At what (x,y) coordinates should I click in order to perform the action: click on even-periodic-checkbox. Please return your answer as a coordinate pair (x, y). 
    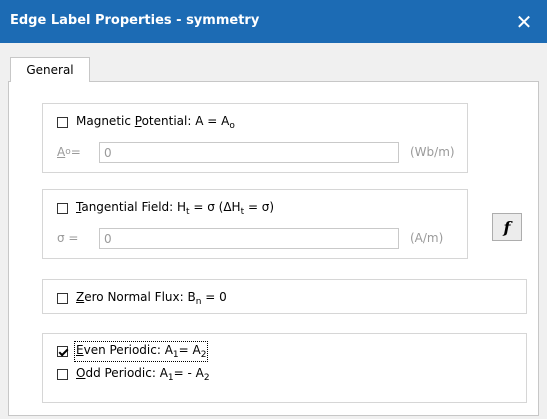
    Looking at the image, I should click on (62, 351).